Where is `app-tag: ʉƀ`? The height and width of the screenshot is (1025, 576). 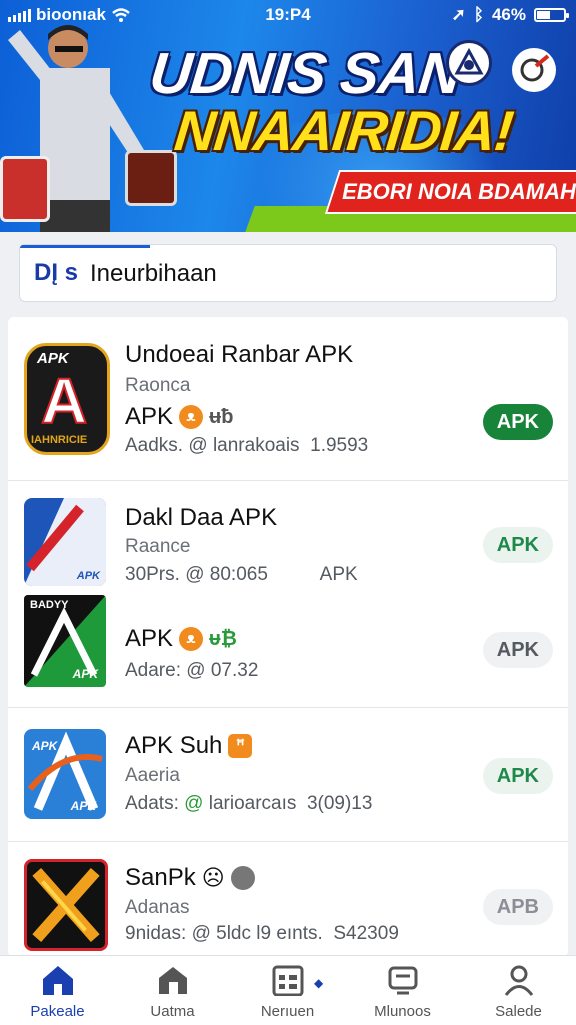 app-tag: ʉƀ is located at coordinates (221, 416).